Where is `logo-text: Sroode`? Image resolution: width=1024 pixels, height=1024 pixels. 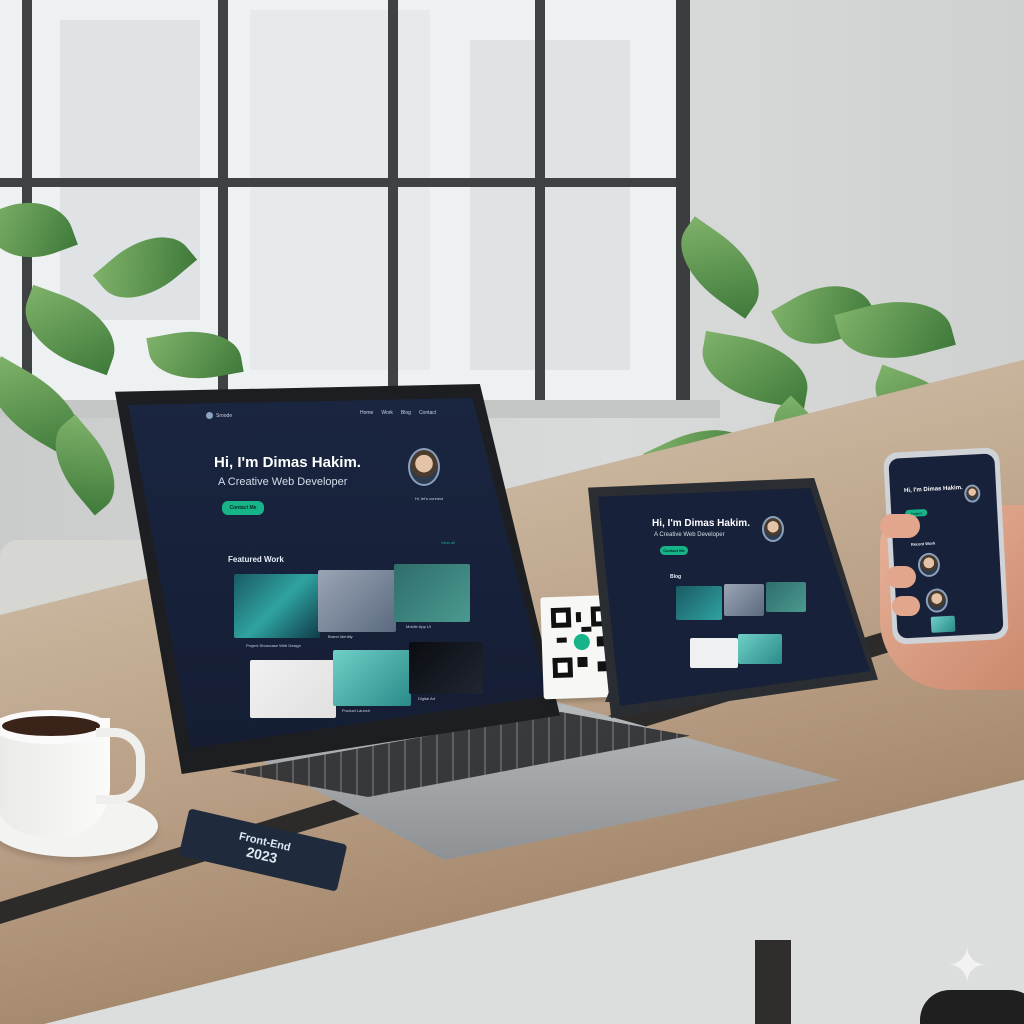
logo-text: Sroode is located at coordinates (224, 415).